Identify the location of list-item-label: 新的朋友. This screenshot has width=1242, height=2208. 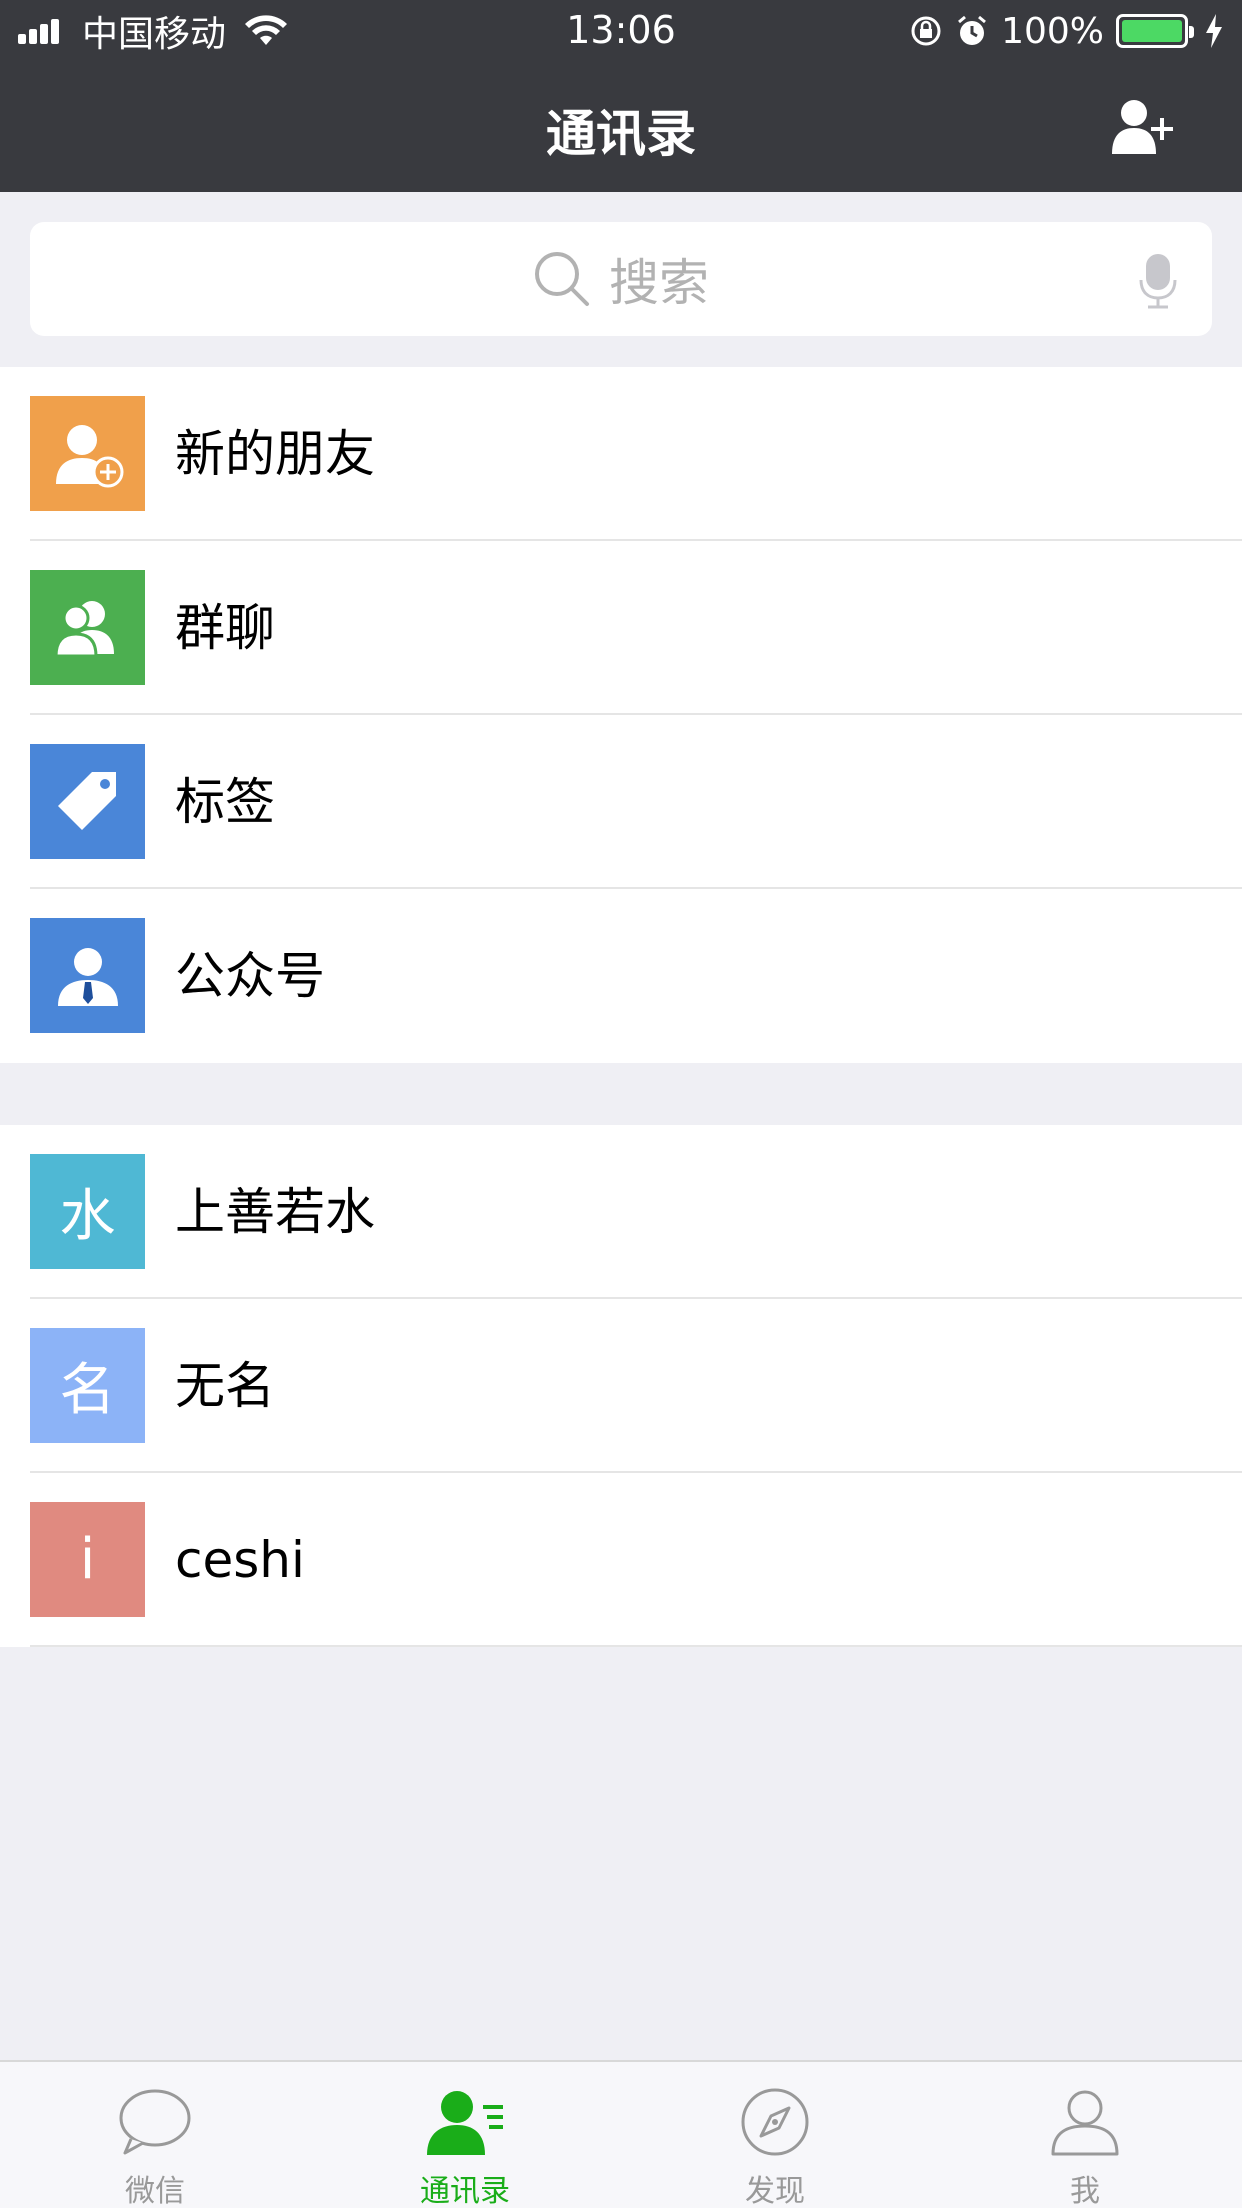
(275, 454).